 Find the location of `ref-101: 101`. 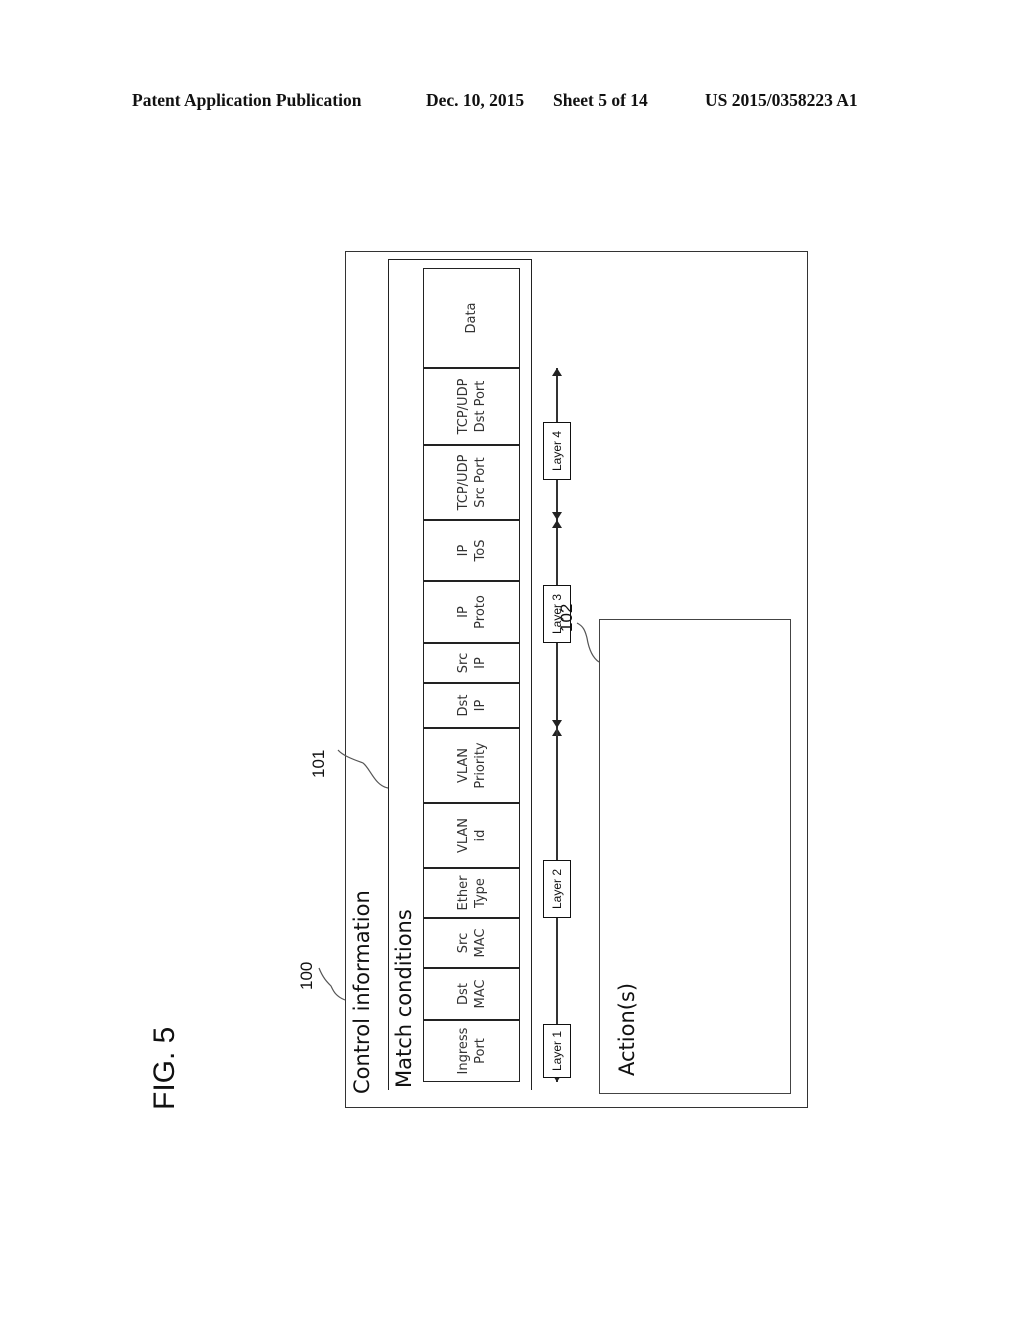

ref-101: 101 is located at coordinates (318, 763).